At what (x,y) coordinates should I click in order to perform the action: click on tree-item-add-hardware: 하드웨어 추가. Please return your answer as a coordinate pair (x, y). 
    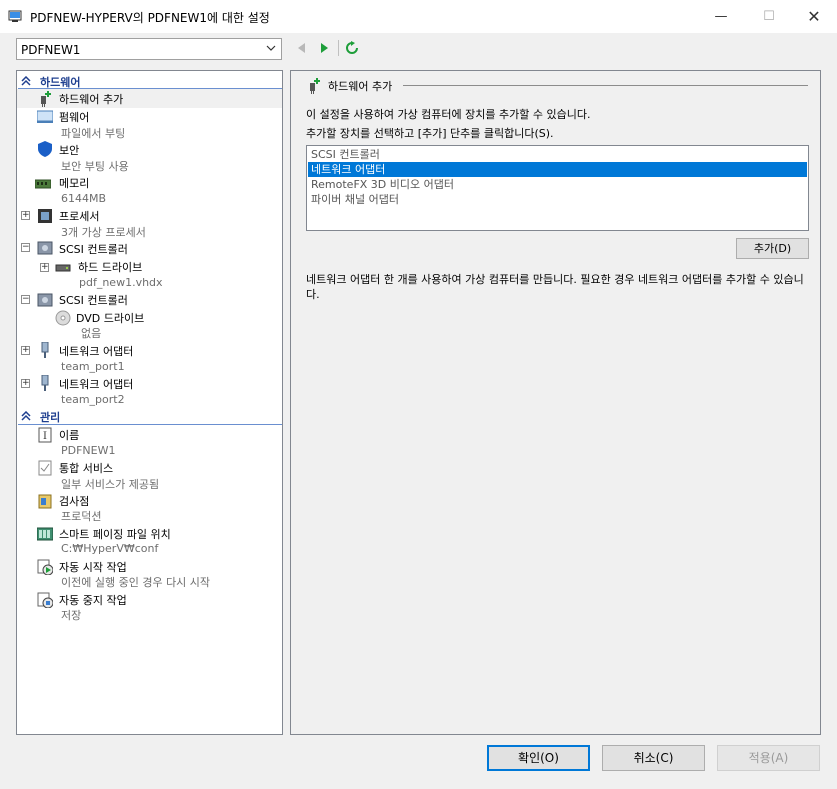
    Looking at the image, I should click on (149, 98).